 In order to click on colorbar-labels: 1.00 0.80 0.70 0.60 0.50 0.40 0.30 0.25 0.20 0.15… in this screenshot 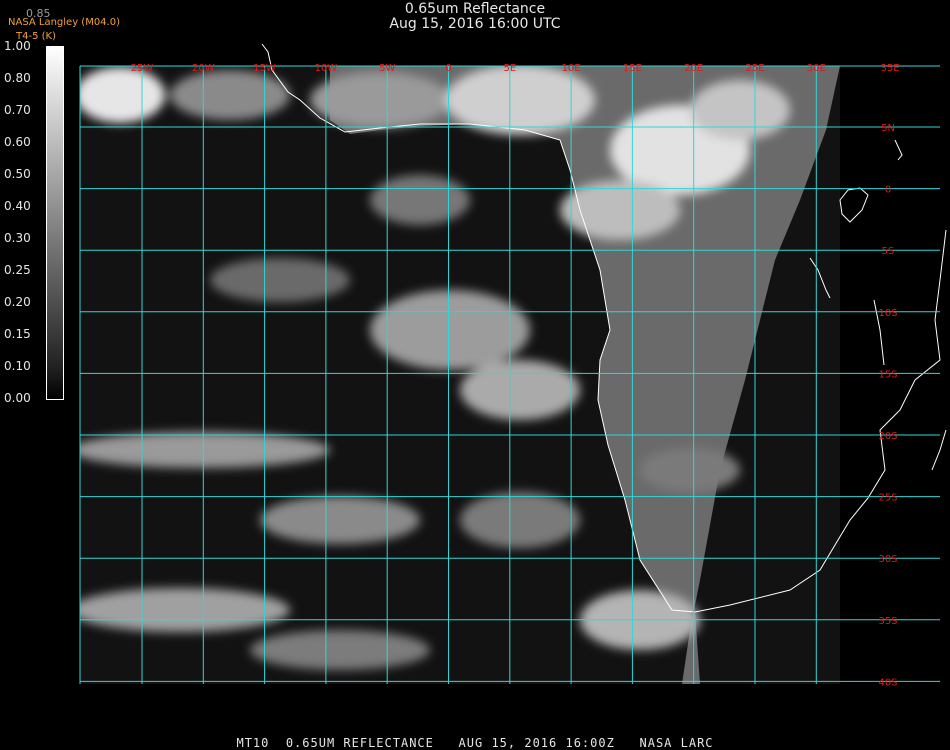, I will do `click(23, 210)`.